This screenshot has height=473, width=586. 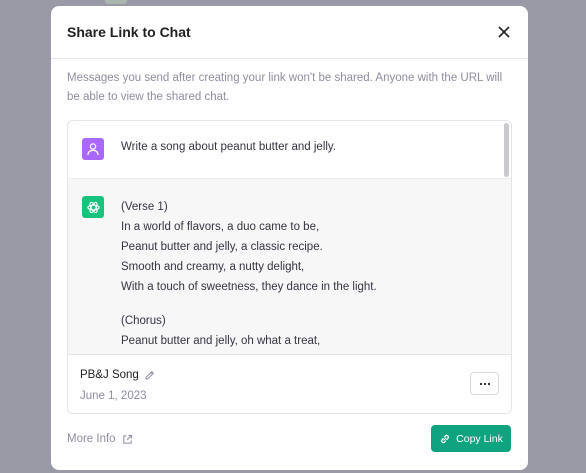 I want to click on user-avatar, so click(x=93, y=149).